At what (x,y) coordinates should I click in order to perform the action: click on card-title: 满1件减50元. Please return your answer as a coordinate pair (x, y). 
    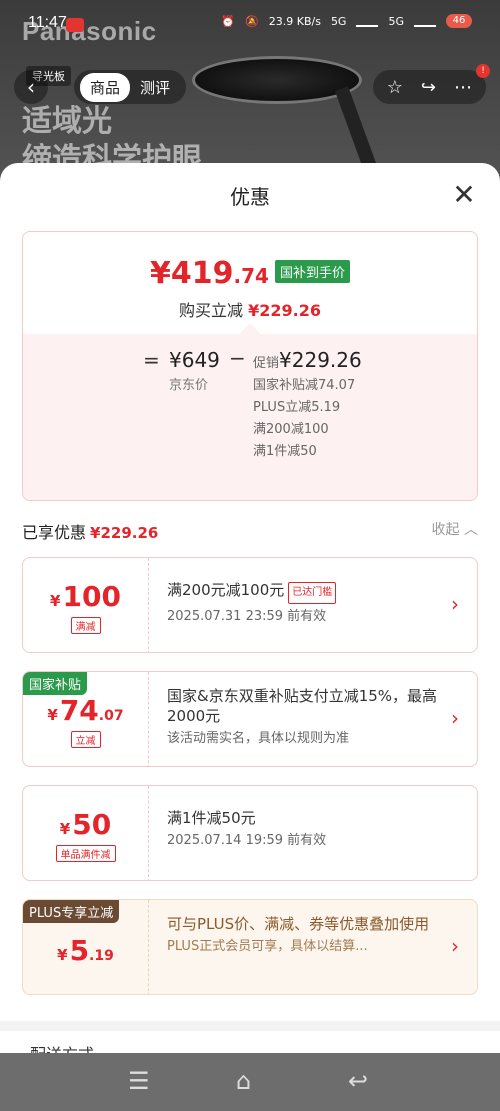
    Looking at the image, I should click on (211, 818).